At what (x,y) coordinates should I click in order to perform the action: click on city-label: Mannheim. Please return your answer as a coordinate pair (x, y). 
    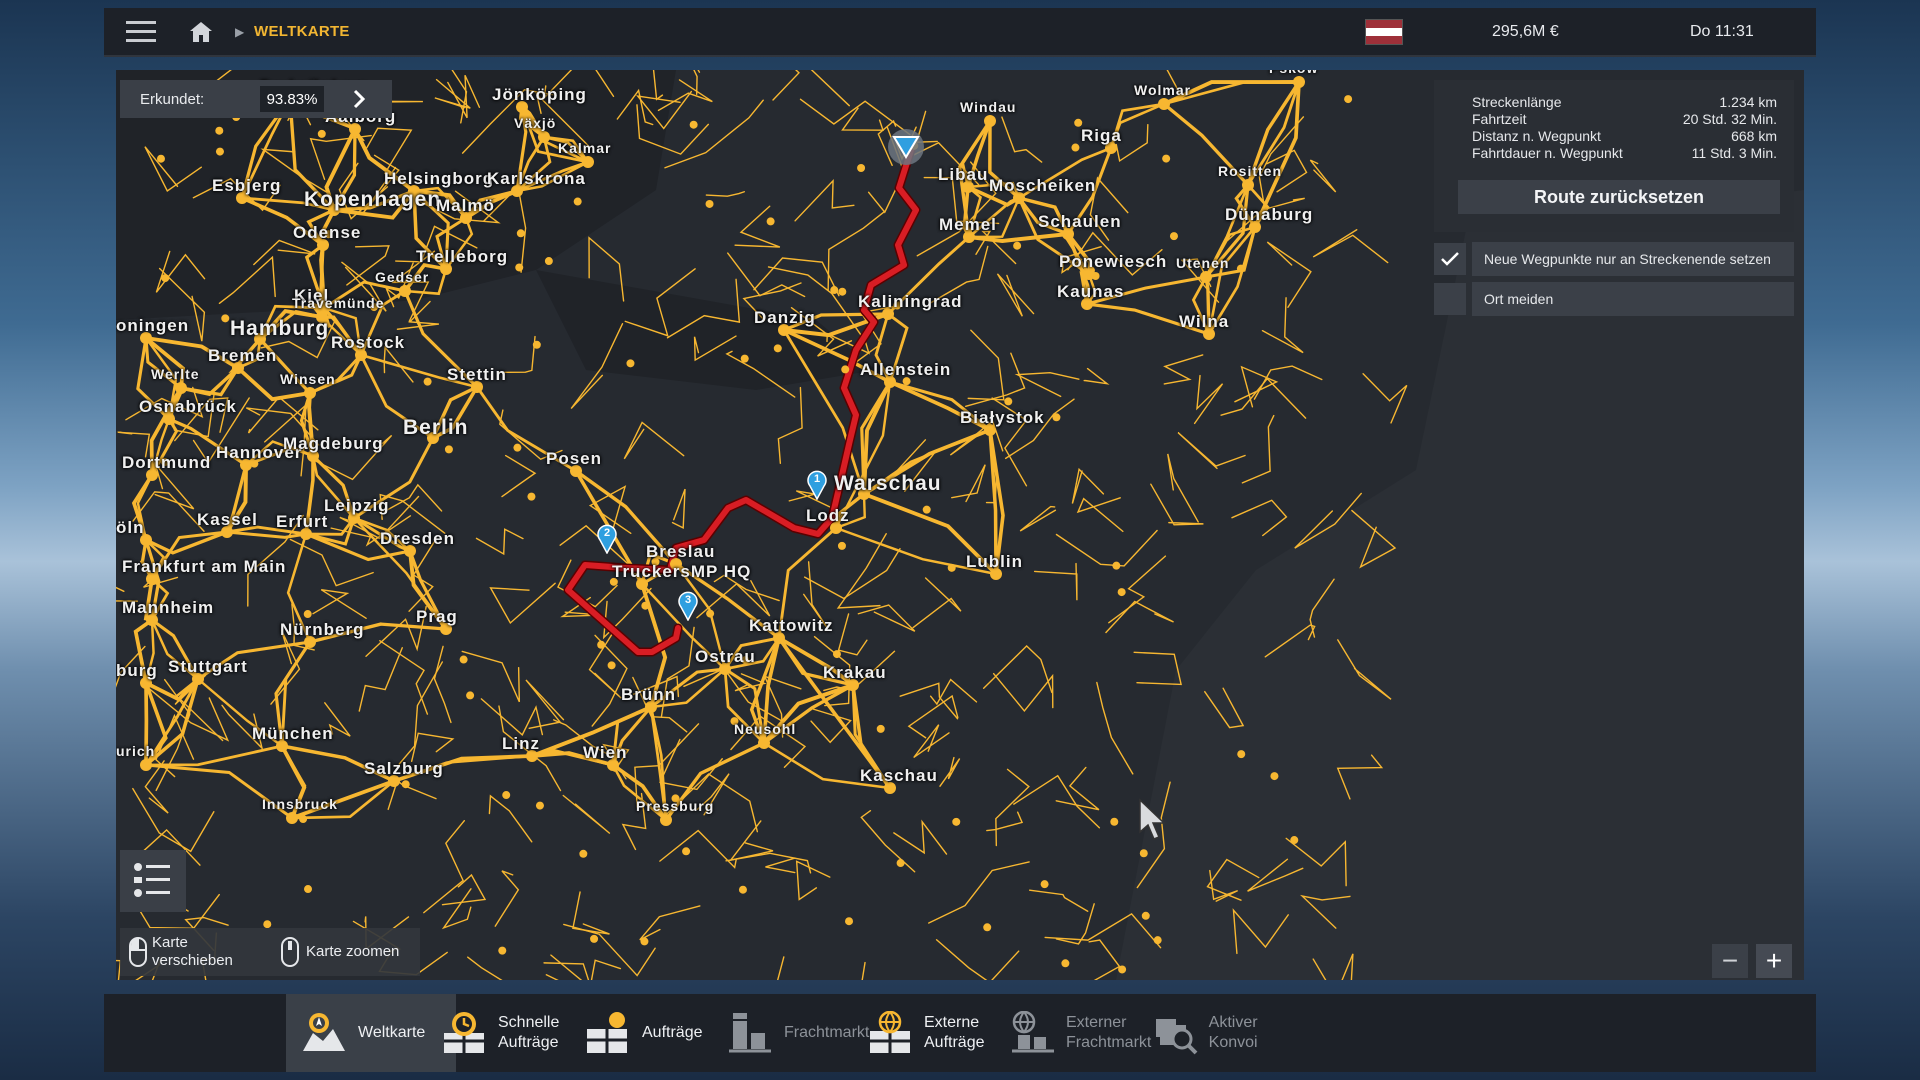
    Looking at the image, I should click on (168, 607).